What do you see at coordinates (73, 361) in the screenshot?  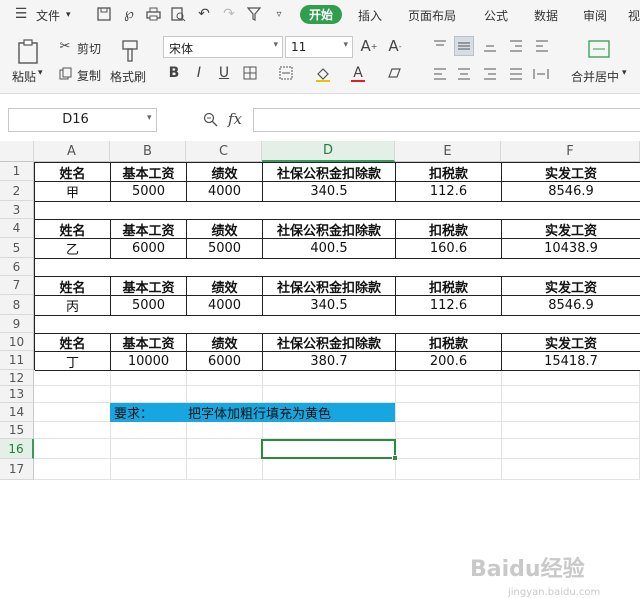 I see `table-cell: 丁` at bounding box center [73, 361].